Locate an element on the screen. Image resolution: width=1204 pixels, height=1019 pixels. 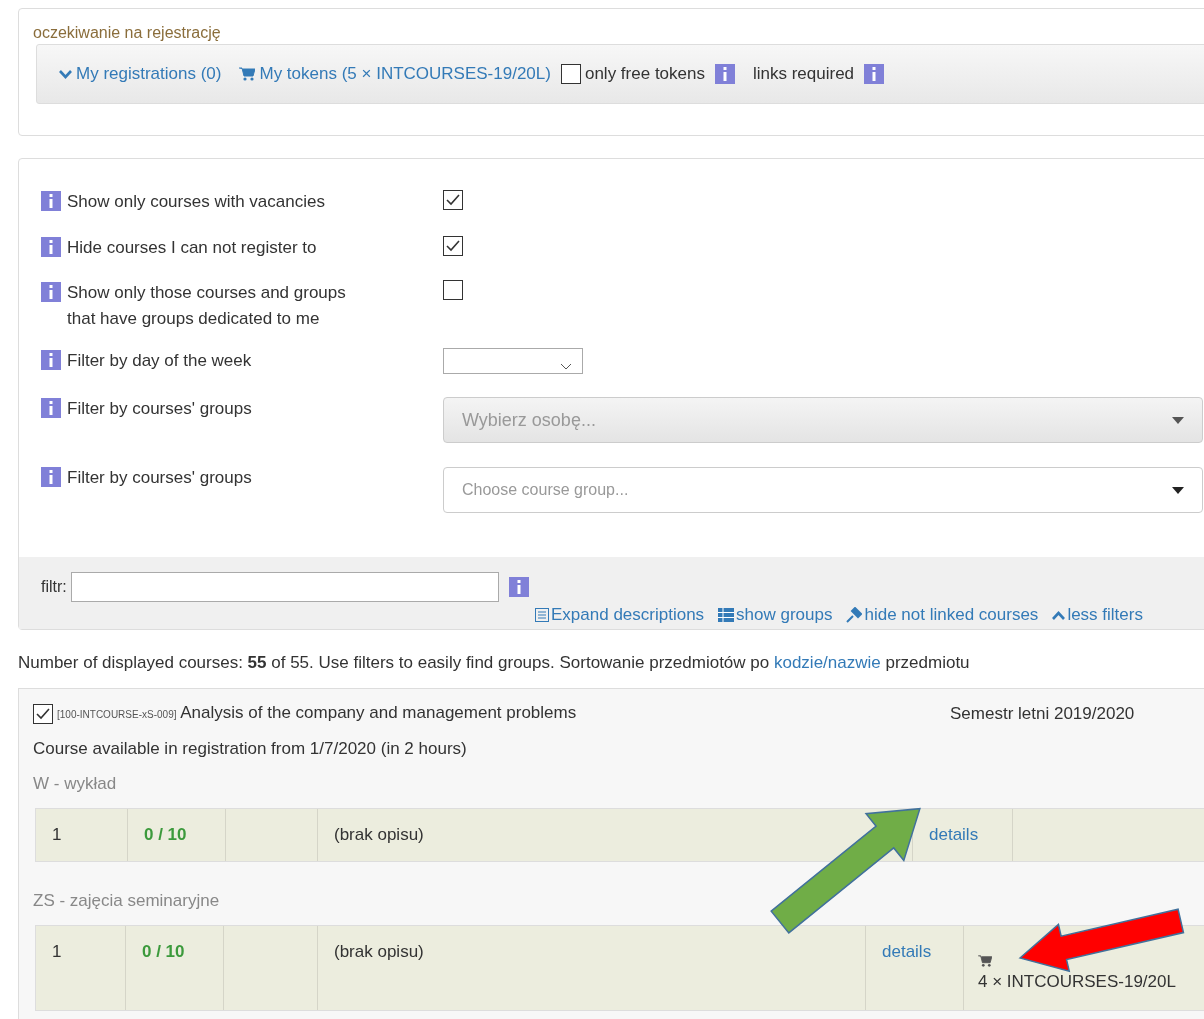
filter-label: Filter by day of the week is located at coordinates (159, 361).